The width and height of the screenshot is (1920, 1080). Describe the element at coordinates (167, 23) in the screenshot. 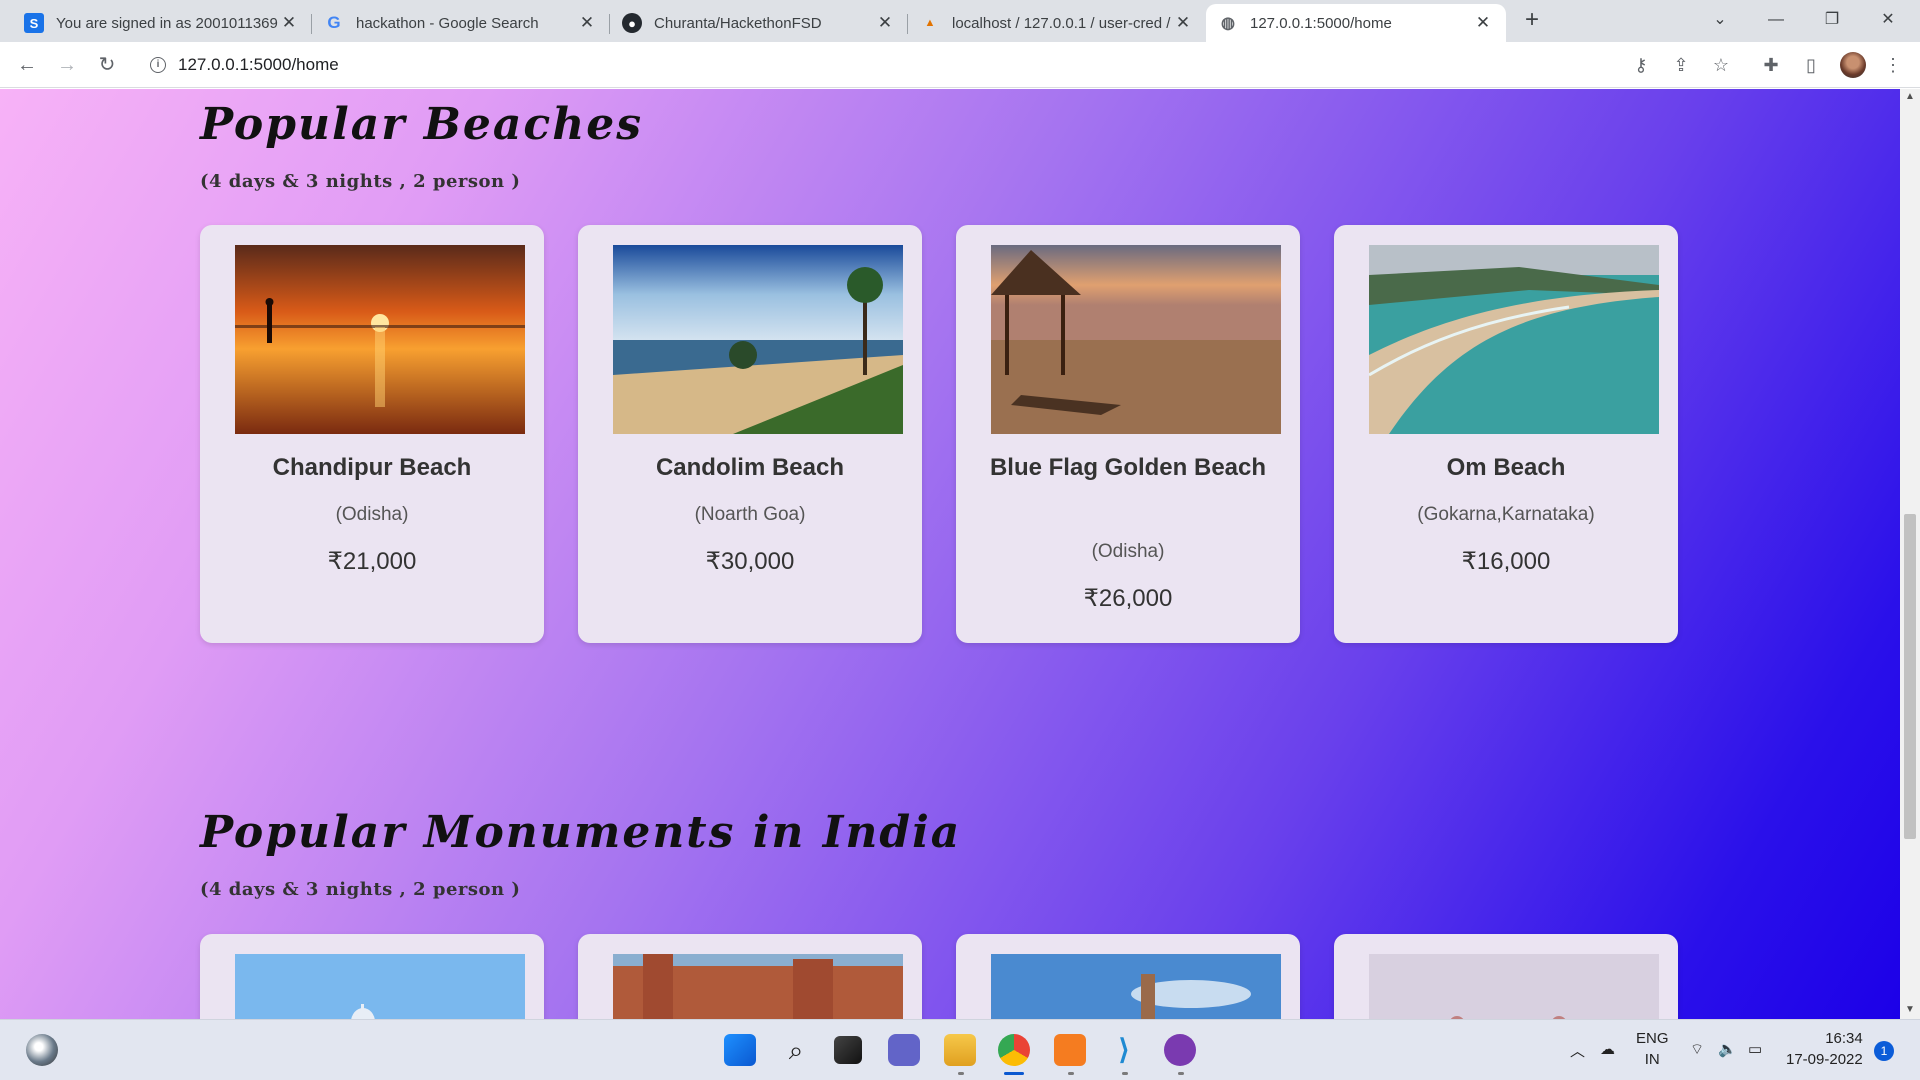

I see `tab-title: You are signed in as 2001011369` at that location.